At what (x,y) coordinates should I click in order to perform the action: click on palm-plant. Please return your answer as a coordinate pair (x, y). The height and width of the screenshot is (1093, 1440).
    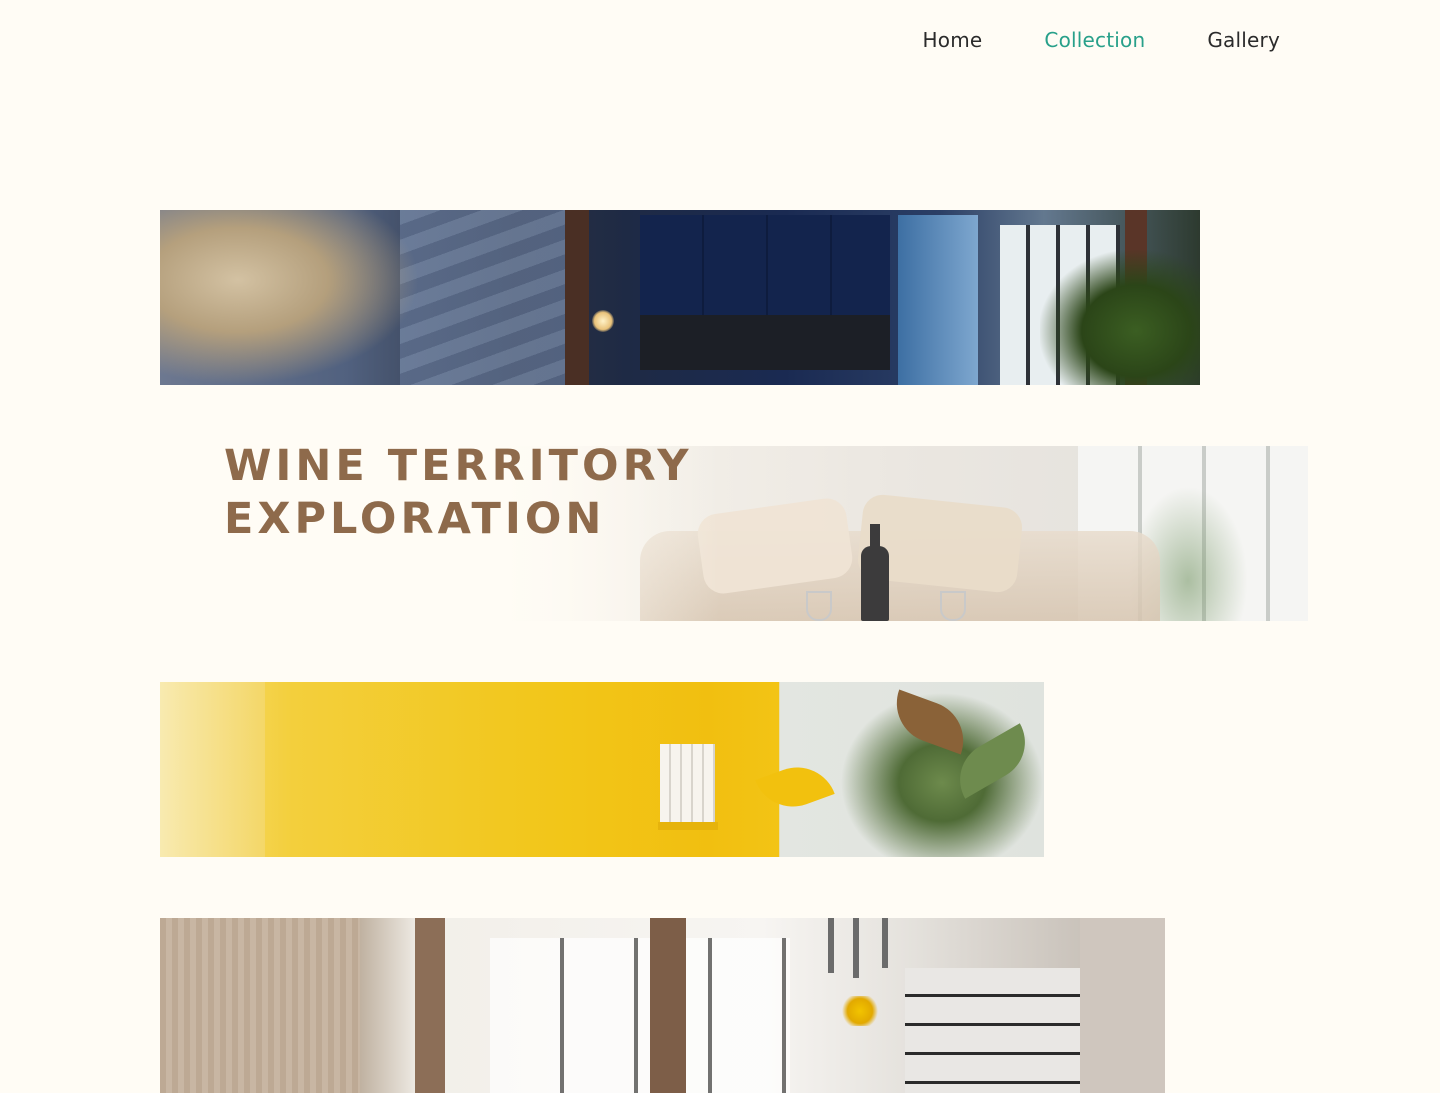
    Looking at the image, I should click on (1120, 317).